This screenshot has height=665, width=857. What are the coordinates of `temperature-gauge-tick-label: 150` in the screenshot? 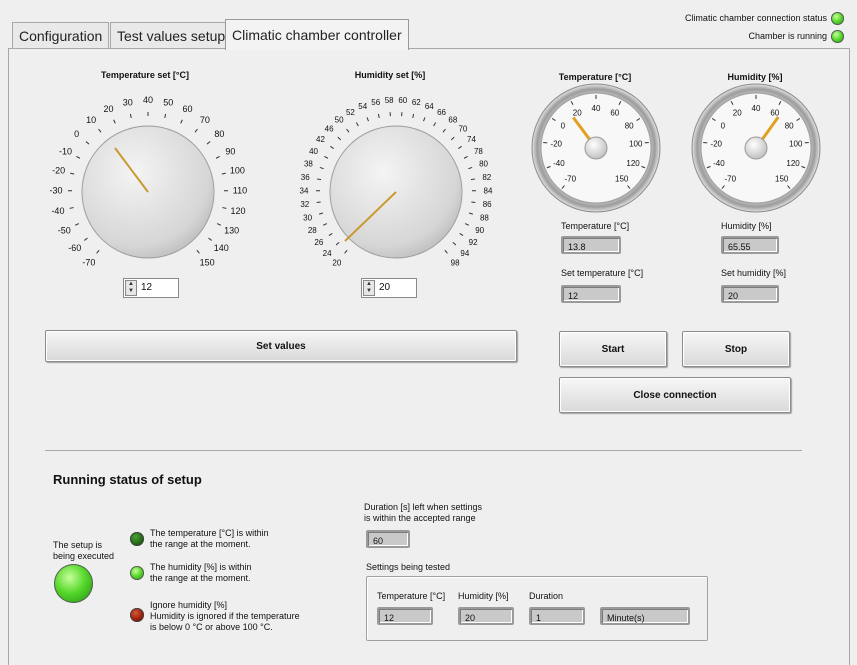 It's located at (622, 178).